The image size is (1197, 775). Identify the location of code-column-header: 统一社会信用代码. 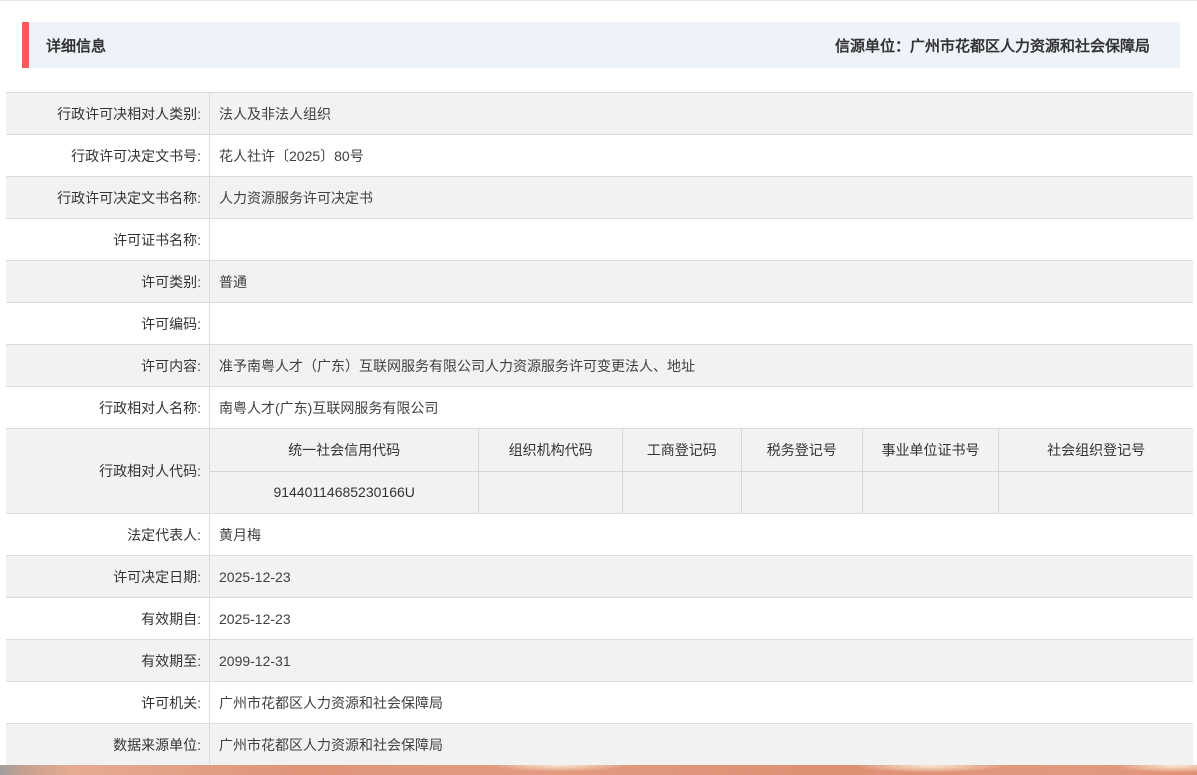
(345, 450).